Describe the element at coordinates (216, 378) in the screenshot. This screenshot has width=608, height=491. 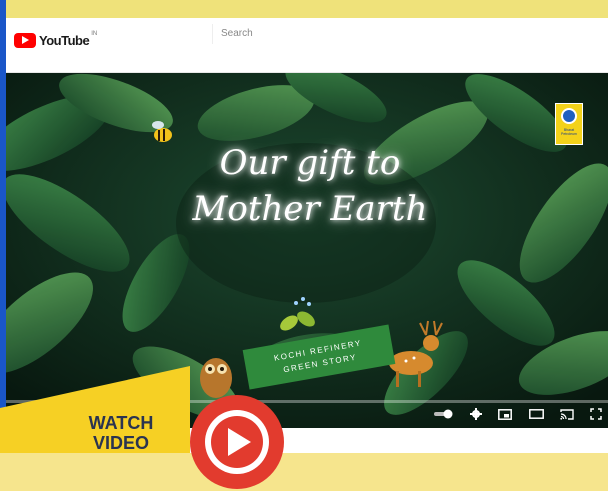
I see `owl-illustration` at that location.